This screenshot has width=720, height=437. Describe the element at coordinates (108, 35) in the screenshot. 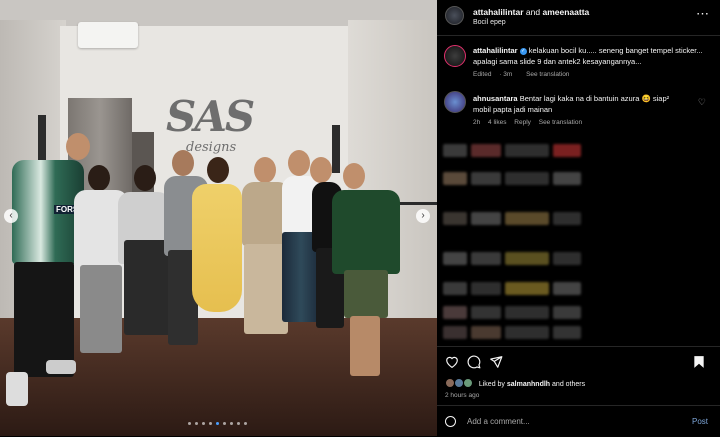

I see `air-conditioner` at that location.